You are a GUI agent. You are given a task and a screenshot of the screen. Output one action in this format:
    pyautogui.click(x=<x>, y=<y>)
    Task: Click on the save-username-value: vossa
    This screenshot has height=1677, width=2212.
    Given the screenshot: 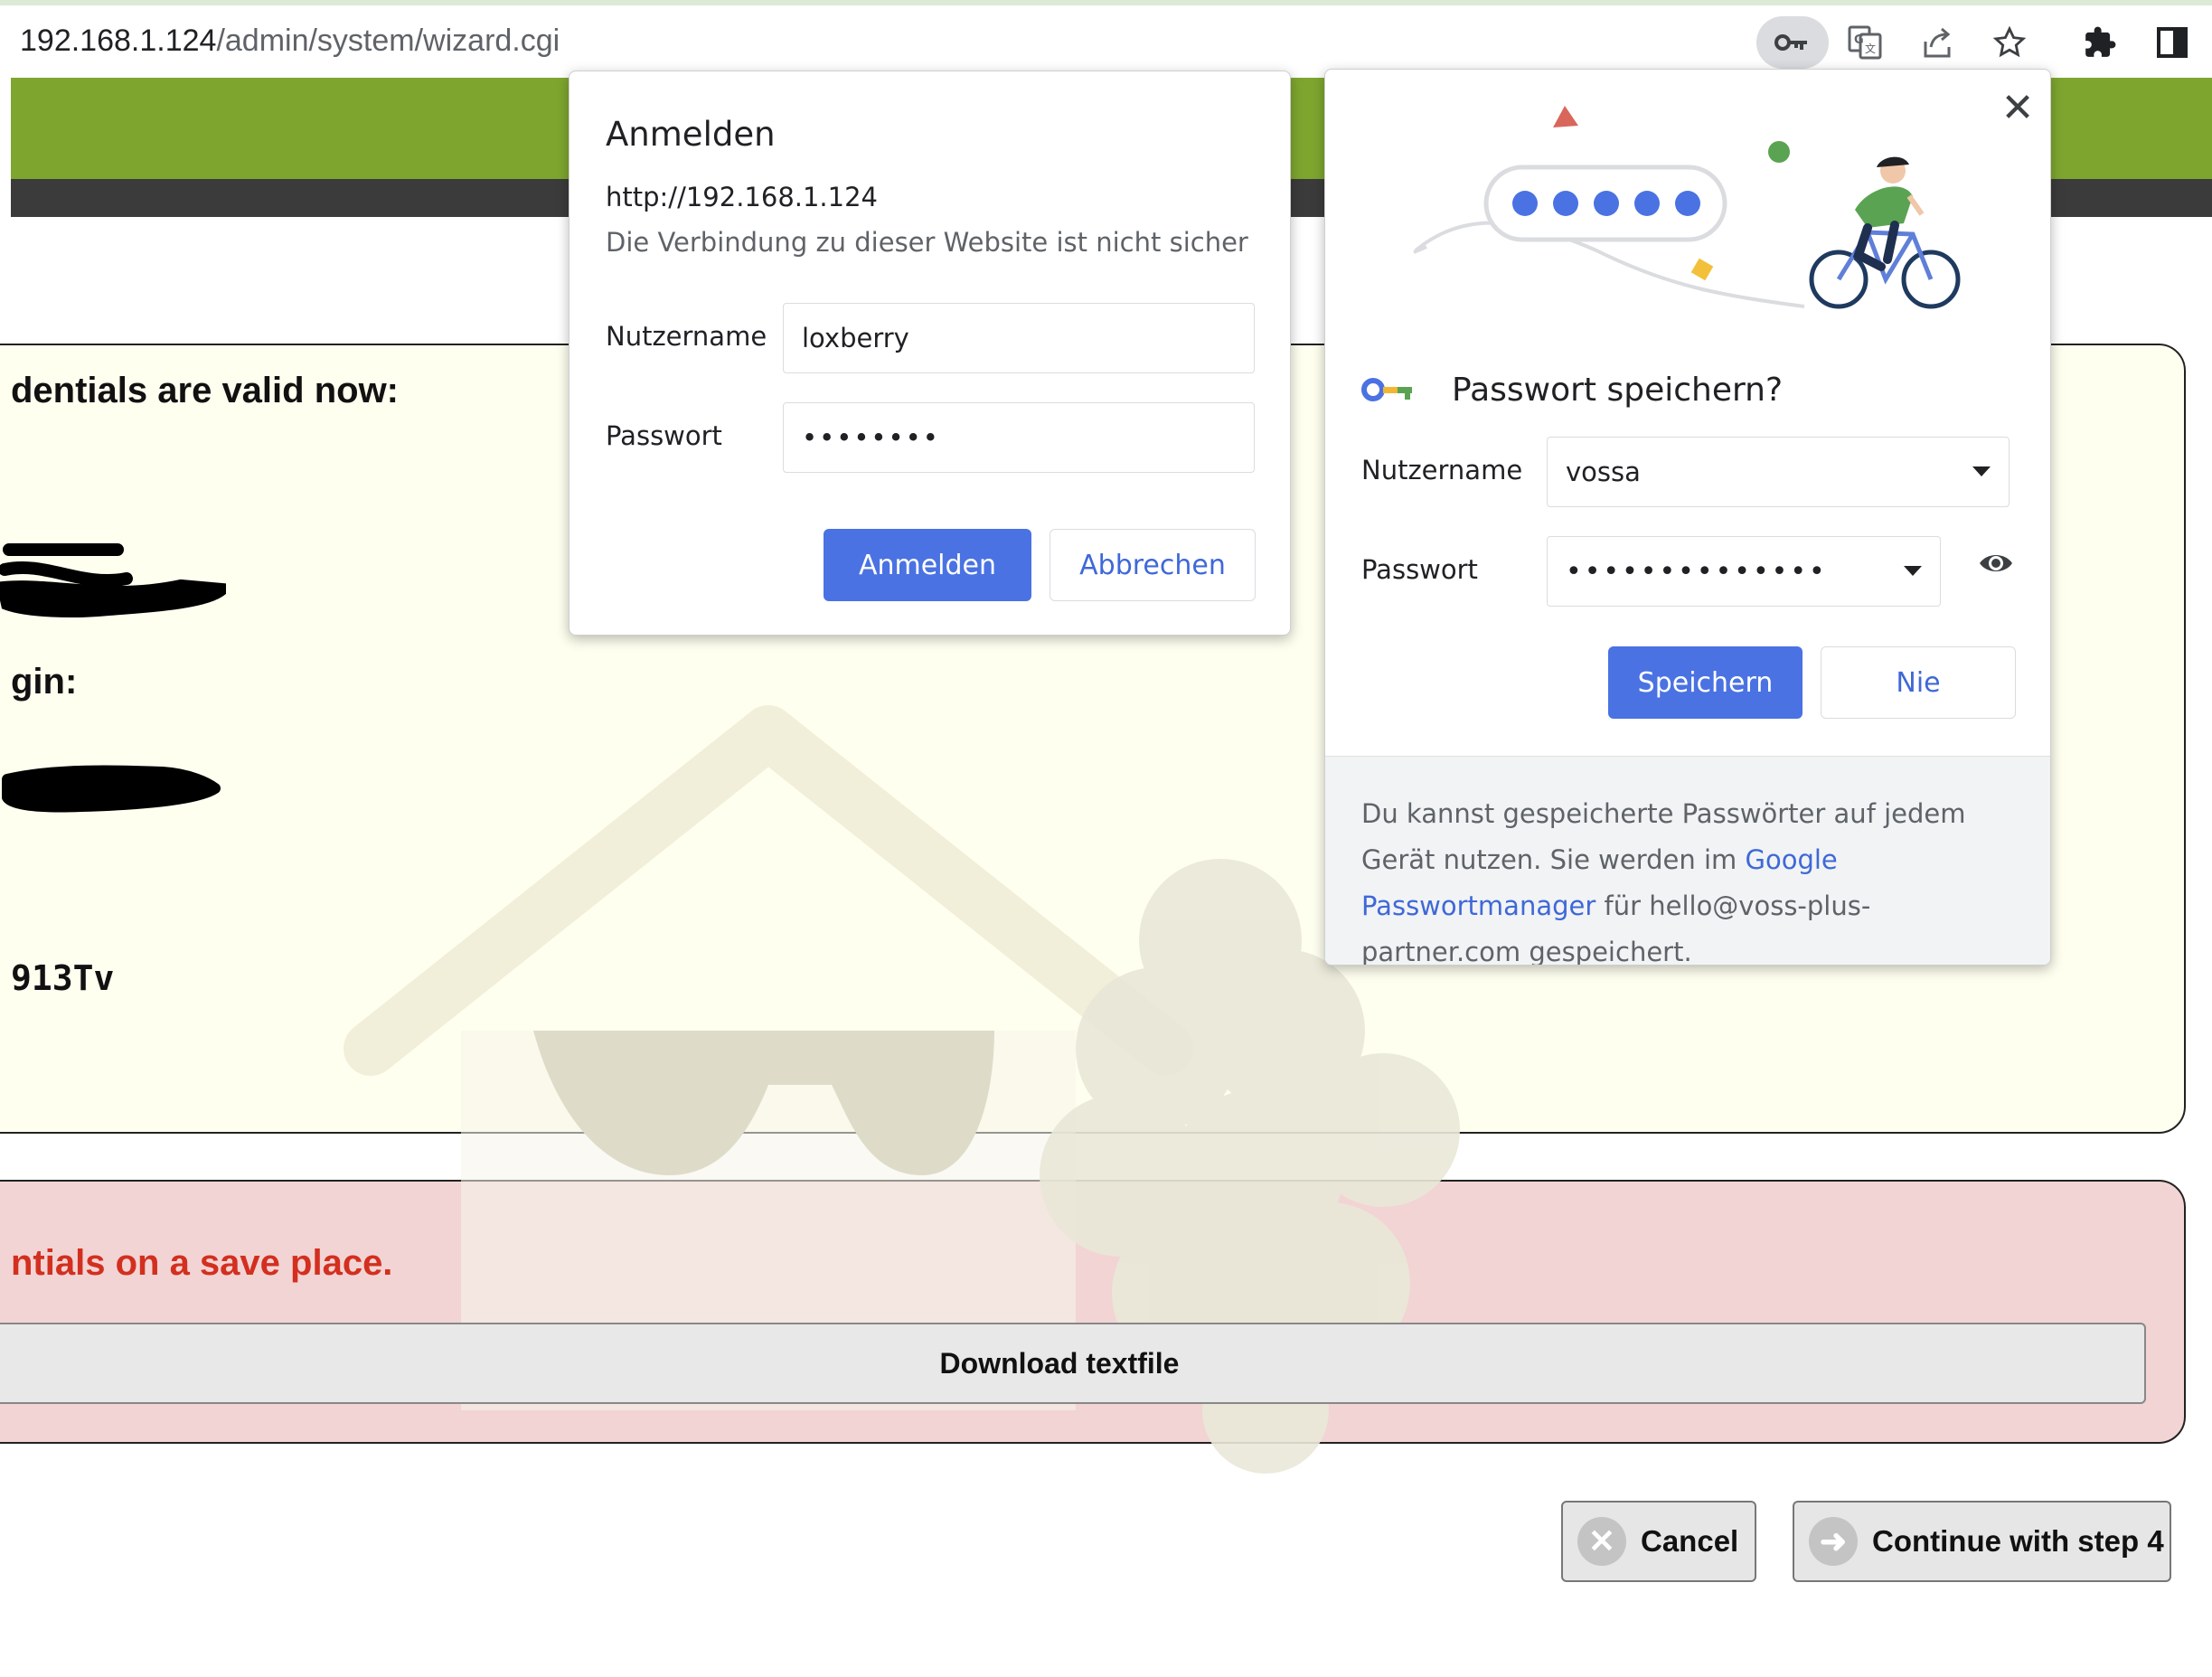 What is the action you would take?
    pyautogui.click(x=1603, y=472)
    